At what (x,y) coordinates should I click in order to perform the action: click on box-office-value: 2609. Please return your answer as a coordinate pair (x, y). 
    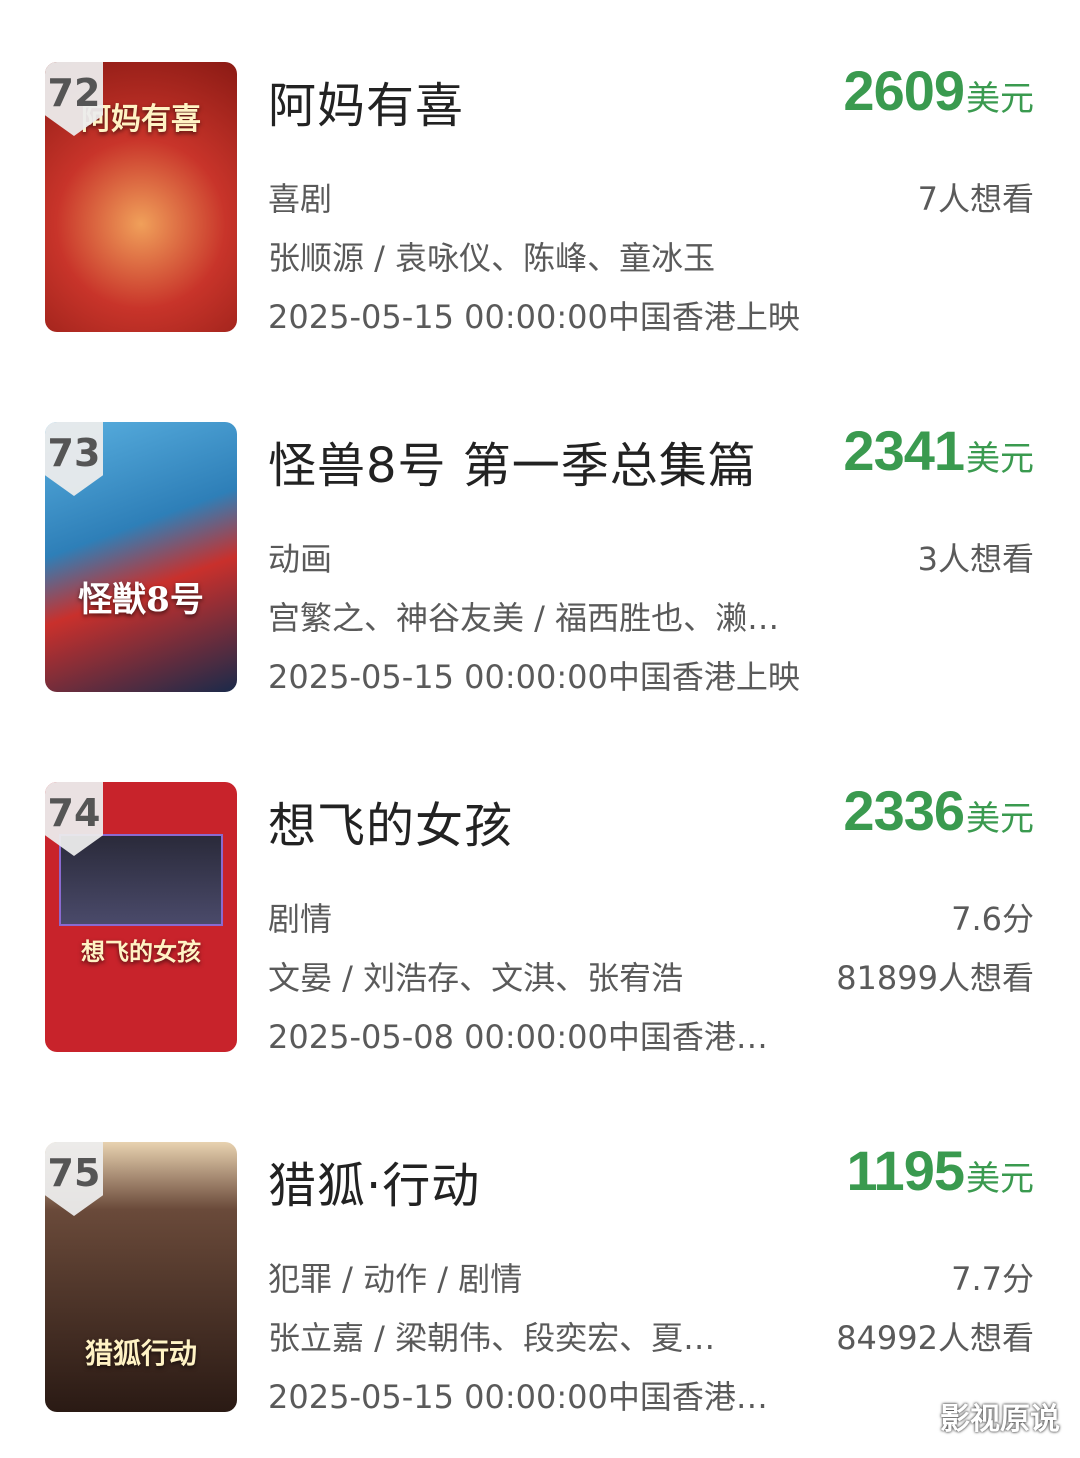
    Looking at the image, I should click on (904, 90).